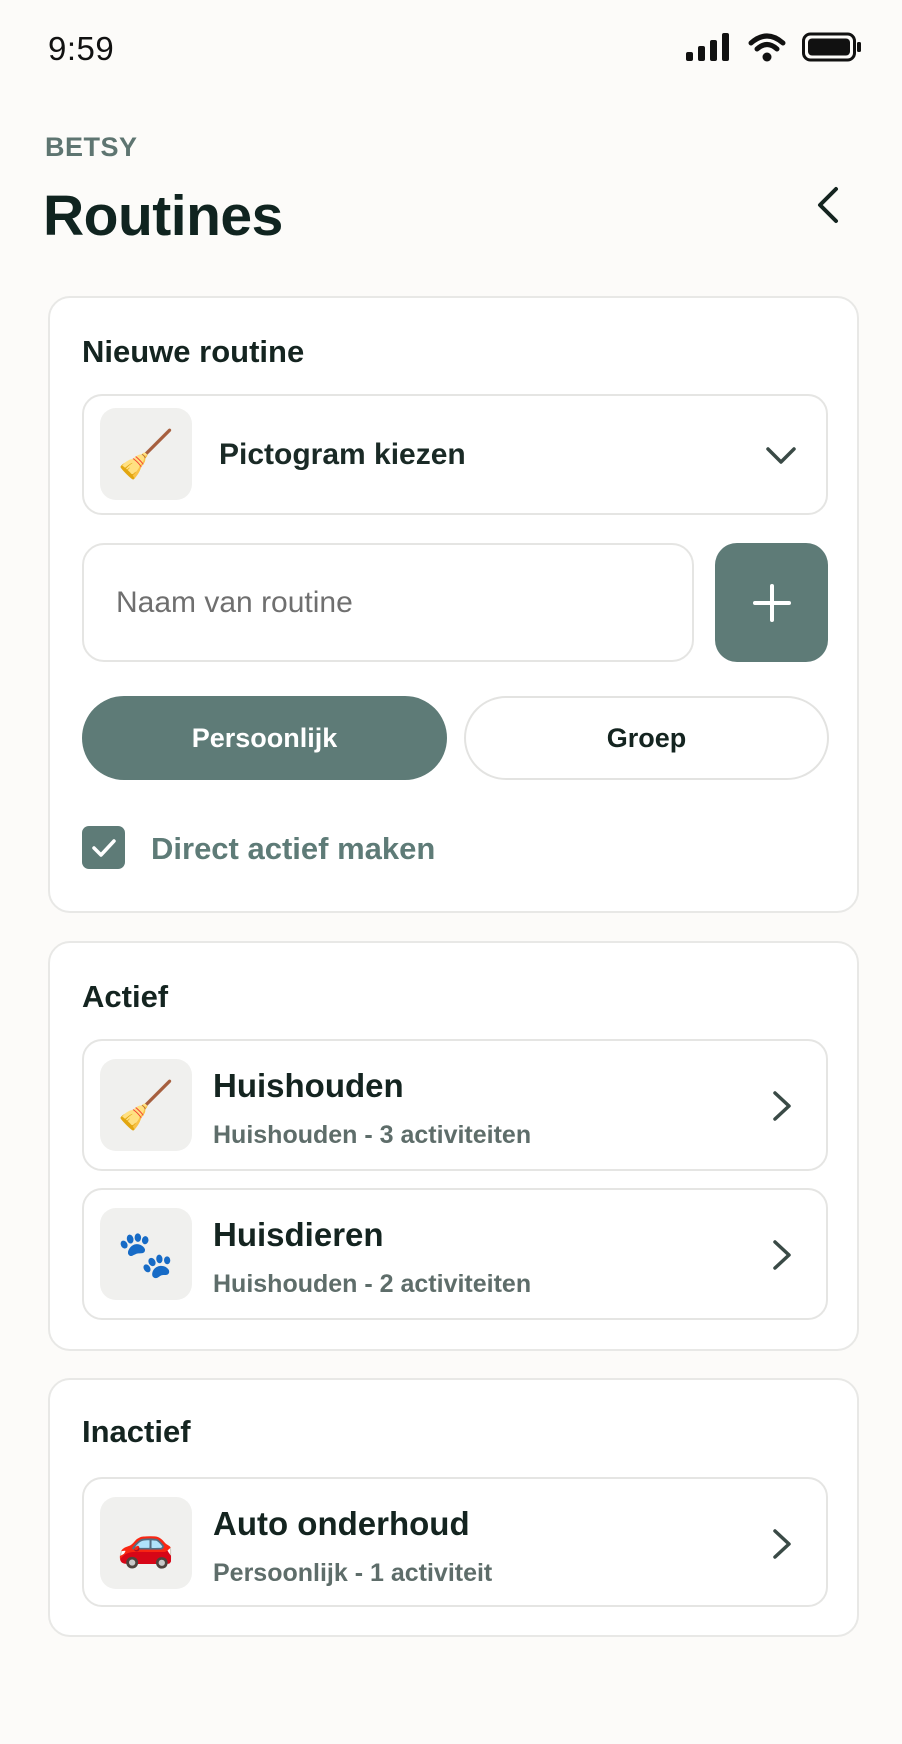 Image resolution: width=902 pixels, height=1744 pixels. I want to click on icon-picker-label: Pictogram kiezen, so click(342, 454).